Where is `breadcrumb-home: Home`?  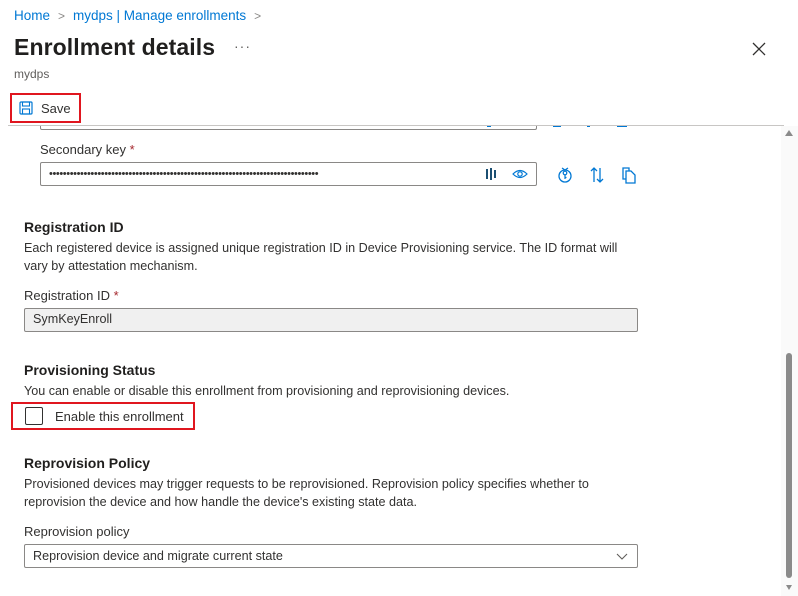 breadcrumb-home: Home is located at coordinates (32, 15).